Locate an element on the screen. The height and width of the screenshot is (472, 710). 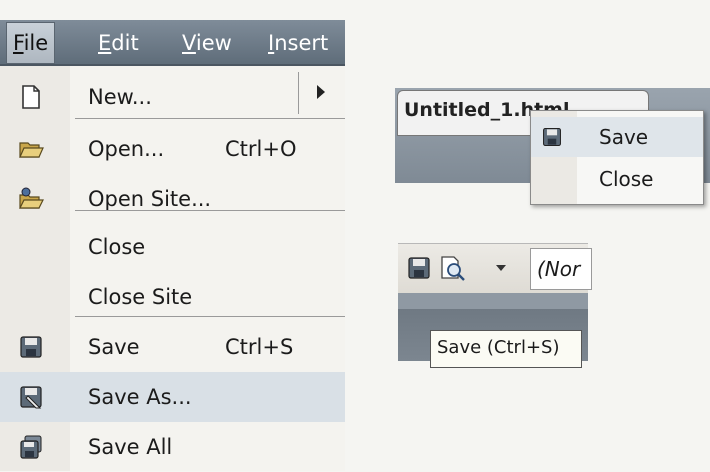
open-site-icon is located at coordinates (31, 198).